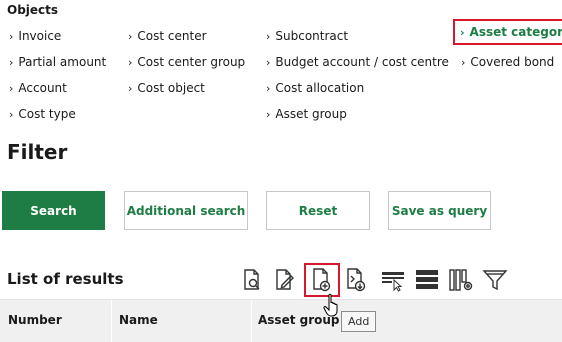 The height and width of the screenshot is (342, 562). What do you see at coordinates (53, 210) in the screenshot?
I see `search-button: Search` at bounding box center [53, 210].